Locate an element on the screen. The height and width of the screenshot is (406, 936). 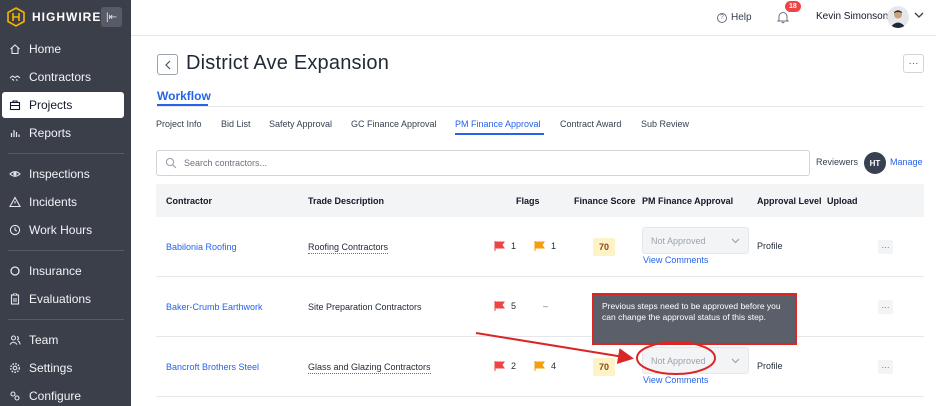
column-header-pm-finance-approval: PM Finance Approval is located at coordinates (687, 201).